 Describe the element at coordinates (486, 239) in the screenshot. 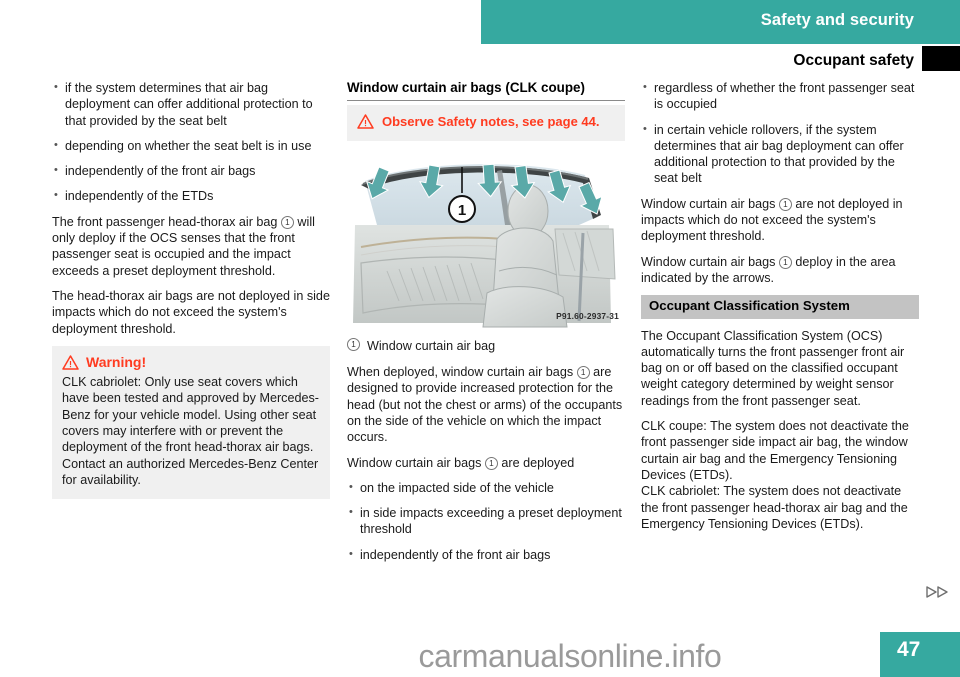

I see `figure-window-curtain-airbag: 1 P91.60-2937-31` at that location.